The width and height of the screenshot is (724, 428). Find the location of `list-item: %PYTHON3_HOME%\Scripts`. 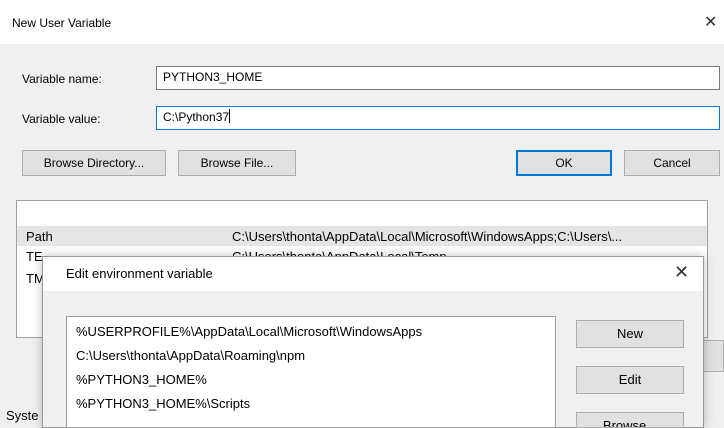

list-item: %PYTHON3_HOME%\Scripts is located at coordinates (163, 403).